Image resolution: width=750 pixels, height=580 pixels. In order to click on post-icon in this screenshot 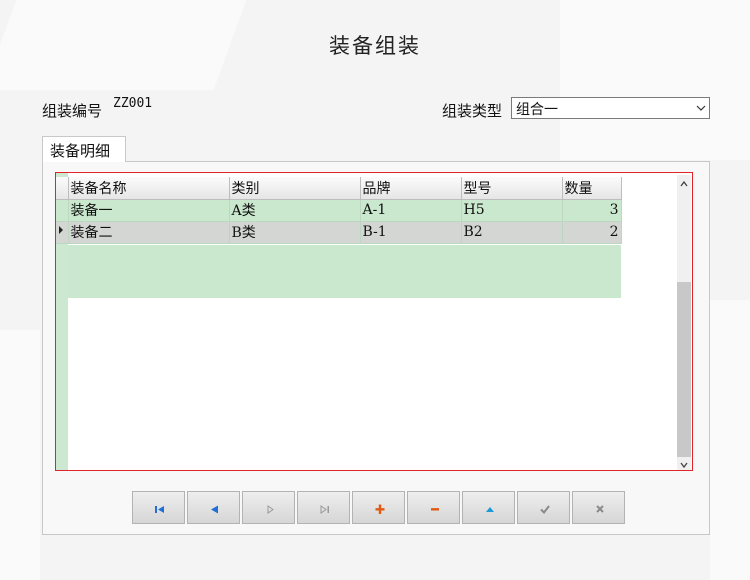, I will do `click(545, 510)`.